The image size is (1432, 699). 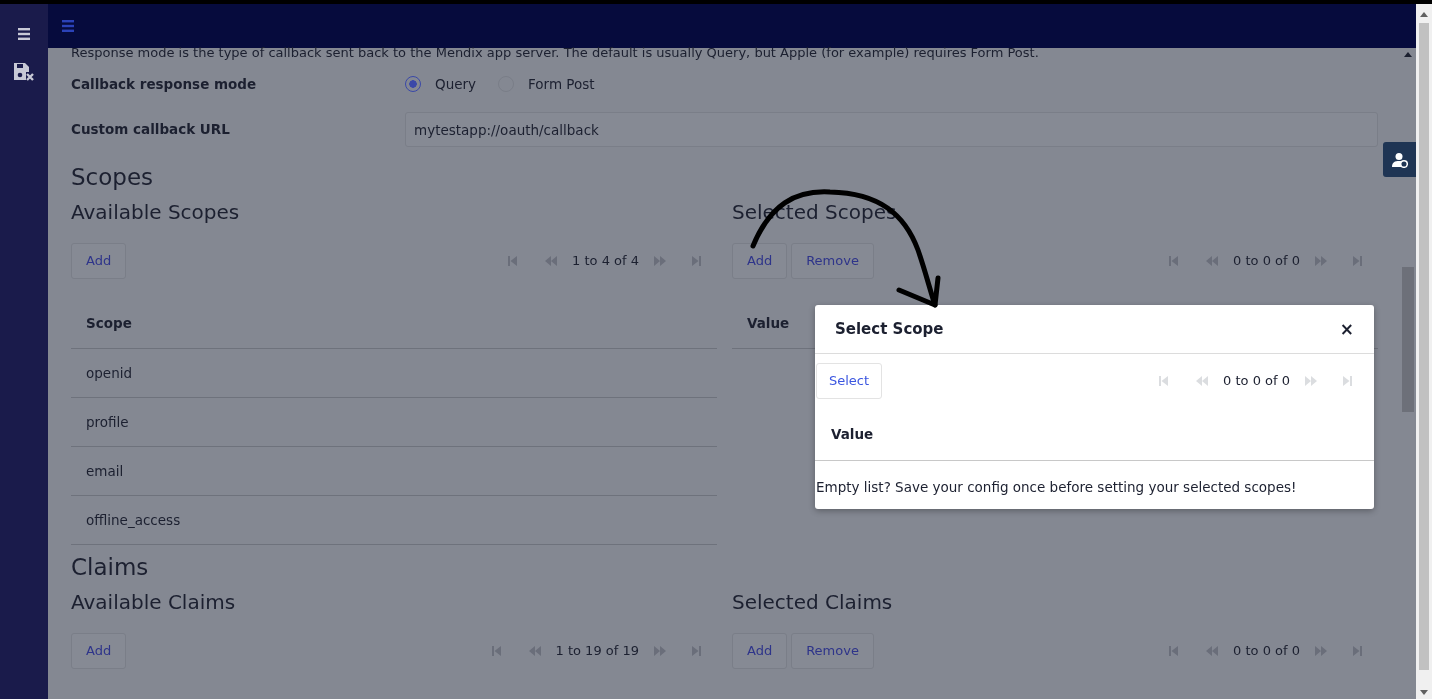 I want to click on modal-title: Select Scope, so click(x=889, y=329).